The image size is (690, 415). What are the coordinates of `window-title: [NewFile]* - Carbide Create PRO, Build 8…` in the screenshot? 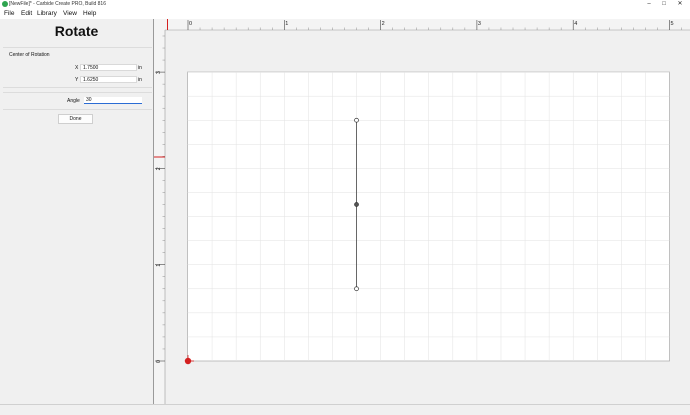 It's located at (57, 4).